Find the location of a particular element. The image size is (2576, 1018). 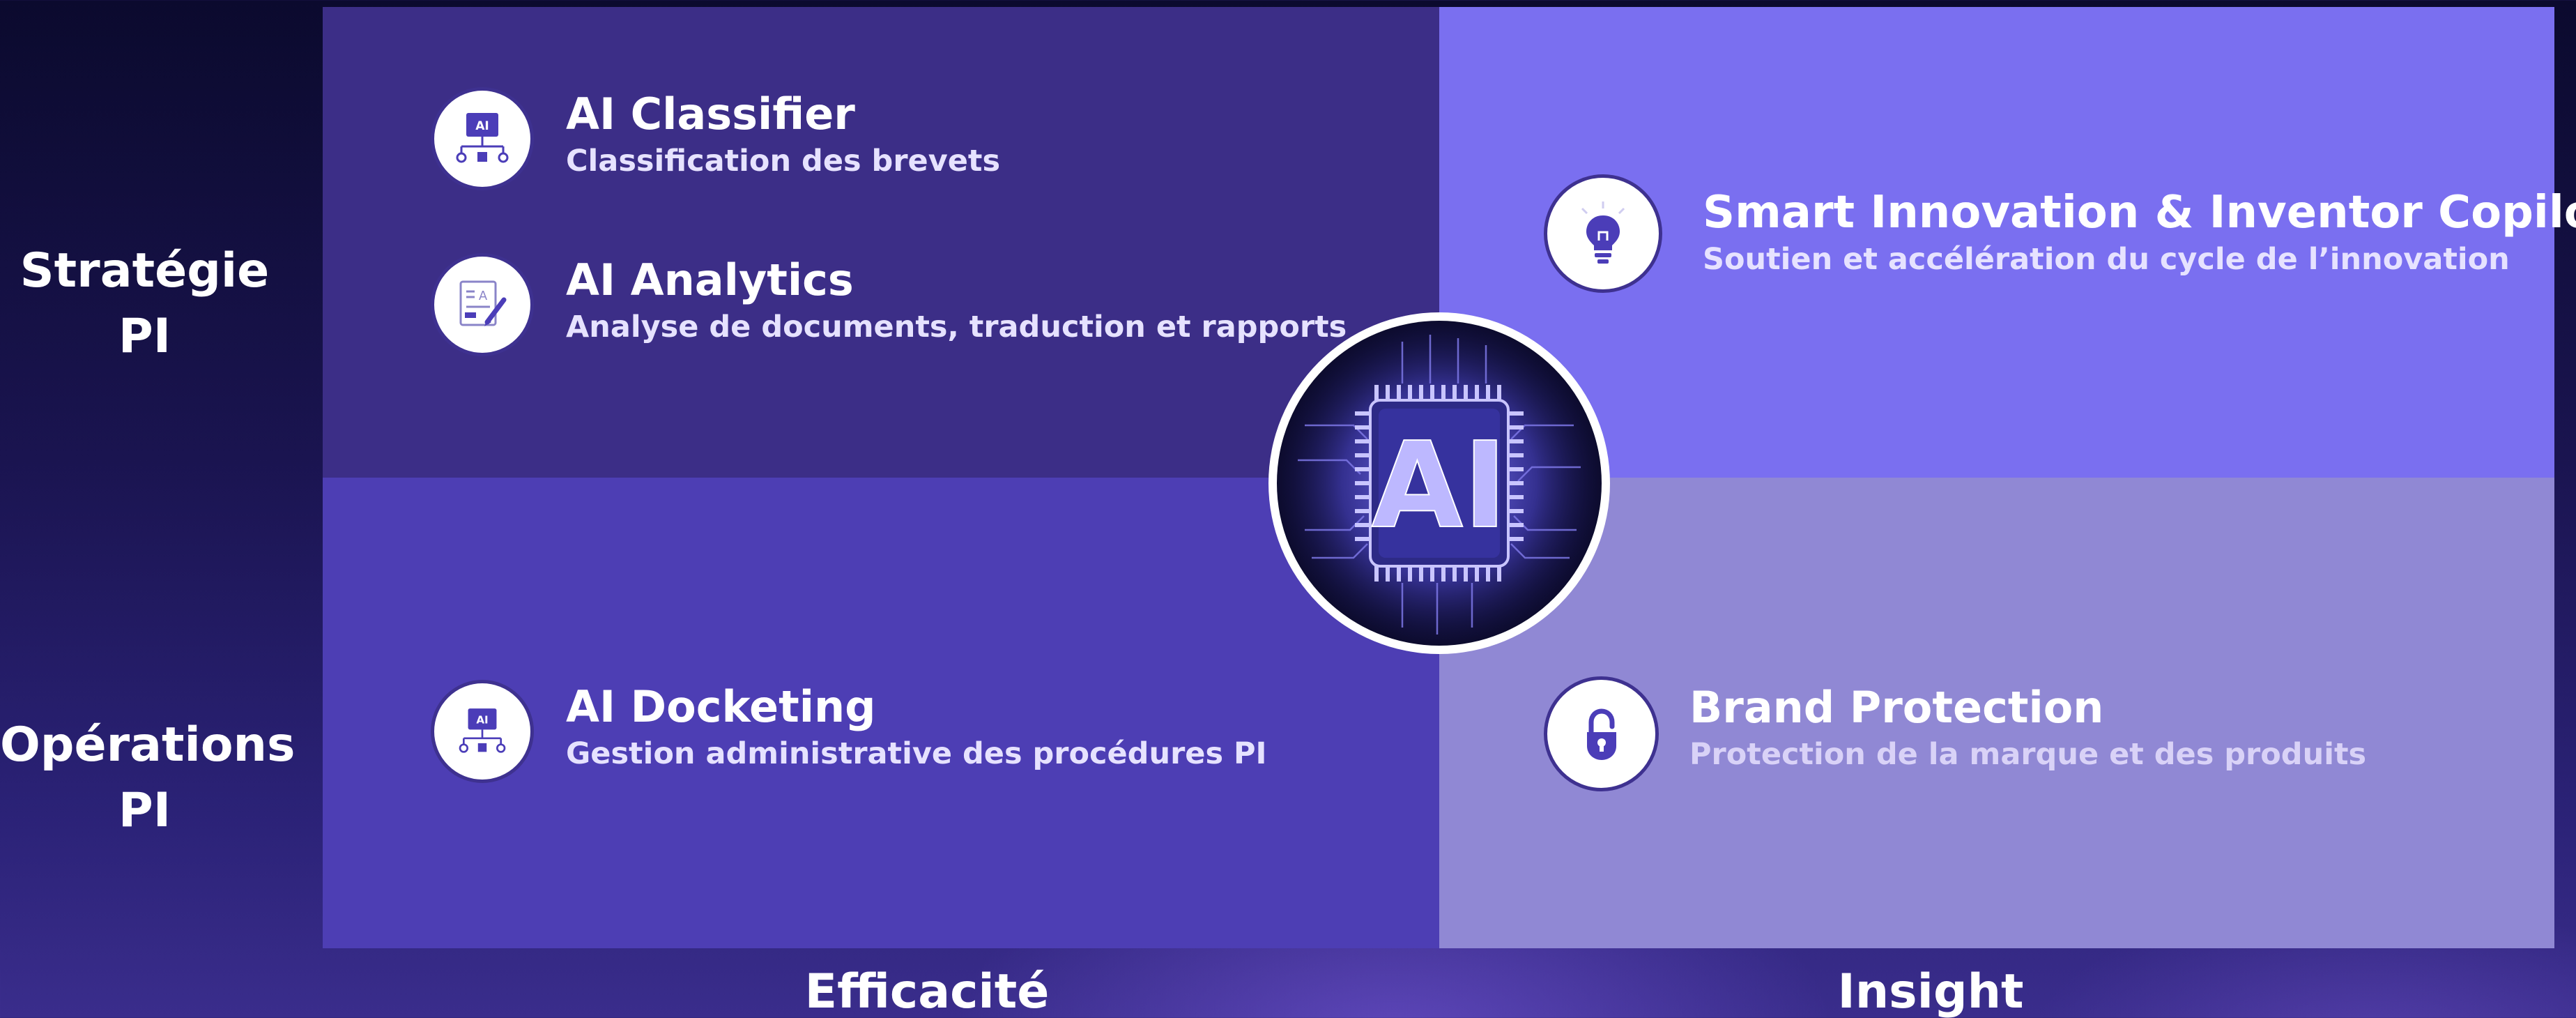

card-title: Smart Innovation & Inventor Copilot is located at coordinates (2139, 212).